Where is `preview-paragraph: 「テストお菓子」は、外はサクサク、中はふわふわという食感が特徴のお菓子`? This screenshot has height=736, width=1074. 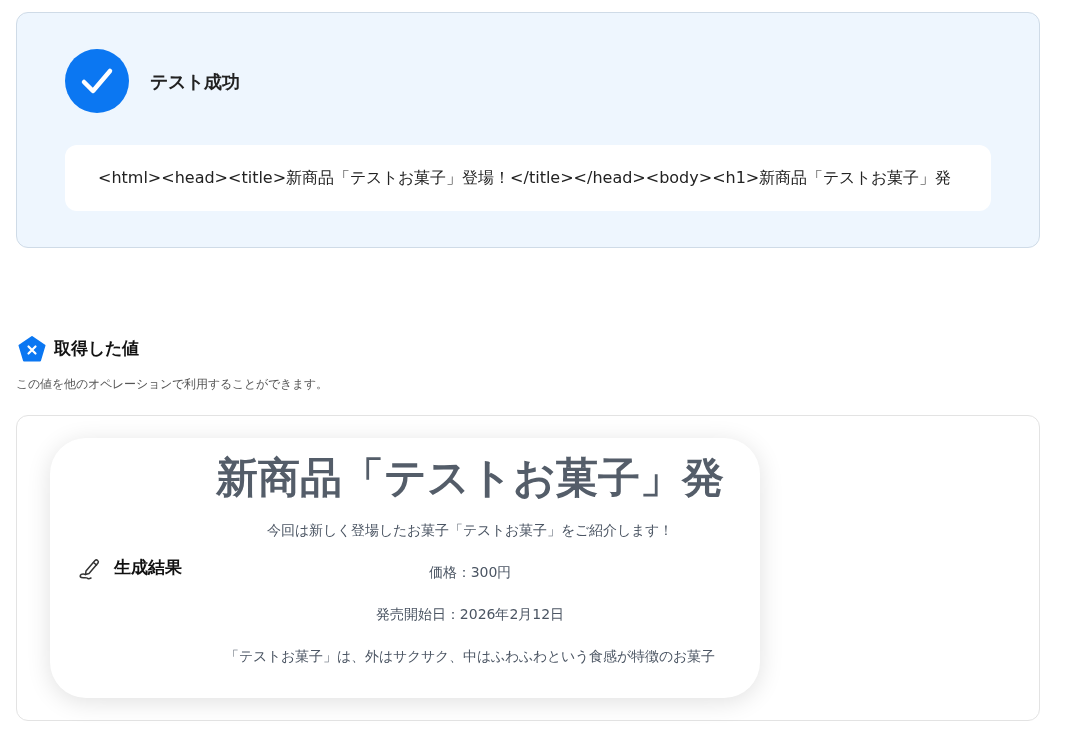 preview-paragraph: 「テストお菓子」は、外はサクサク、中はふわふわという食感が特徴のお菓子 is located at coordinates (470, 656).